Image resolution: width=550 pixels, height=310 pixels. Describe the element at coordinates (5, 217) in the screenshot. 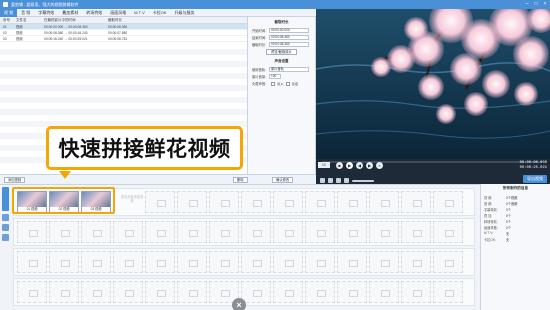

I see `audio-track-icon` at that location.